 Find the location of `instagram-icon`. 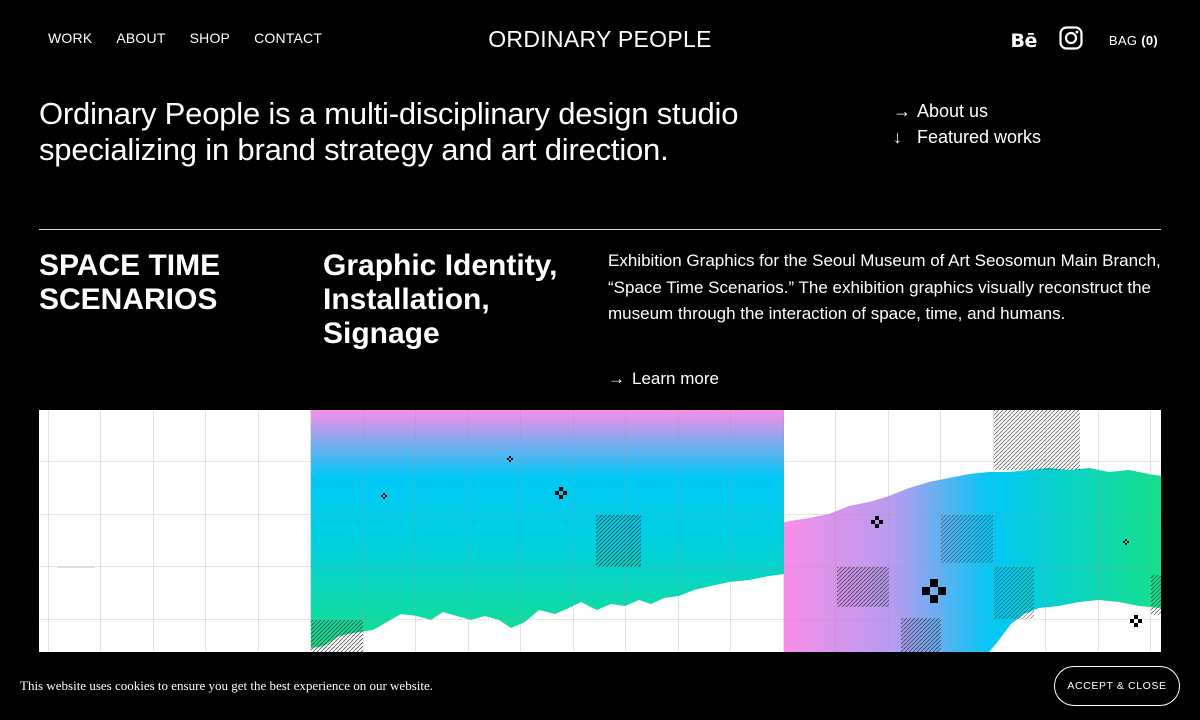

instagram-icon is located at coordinates (1071, 40).